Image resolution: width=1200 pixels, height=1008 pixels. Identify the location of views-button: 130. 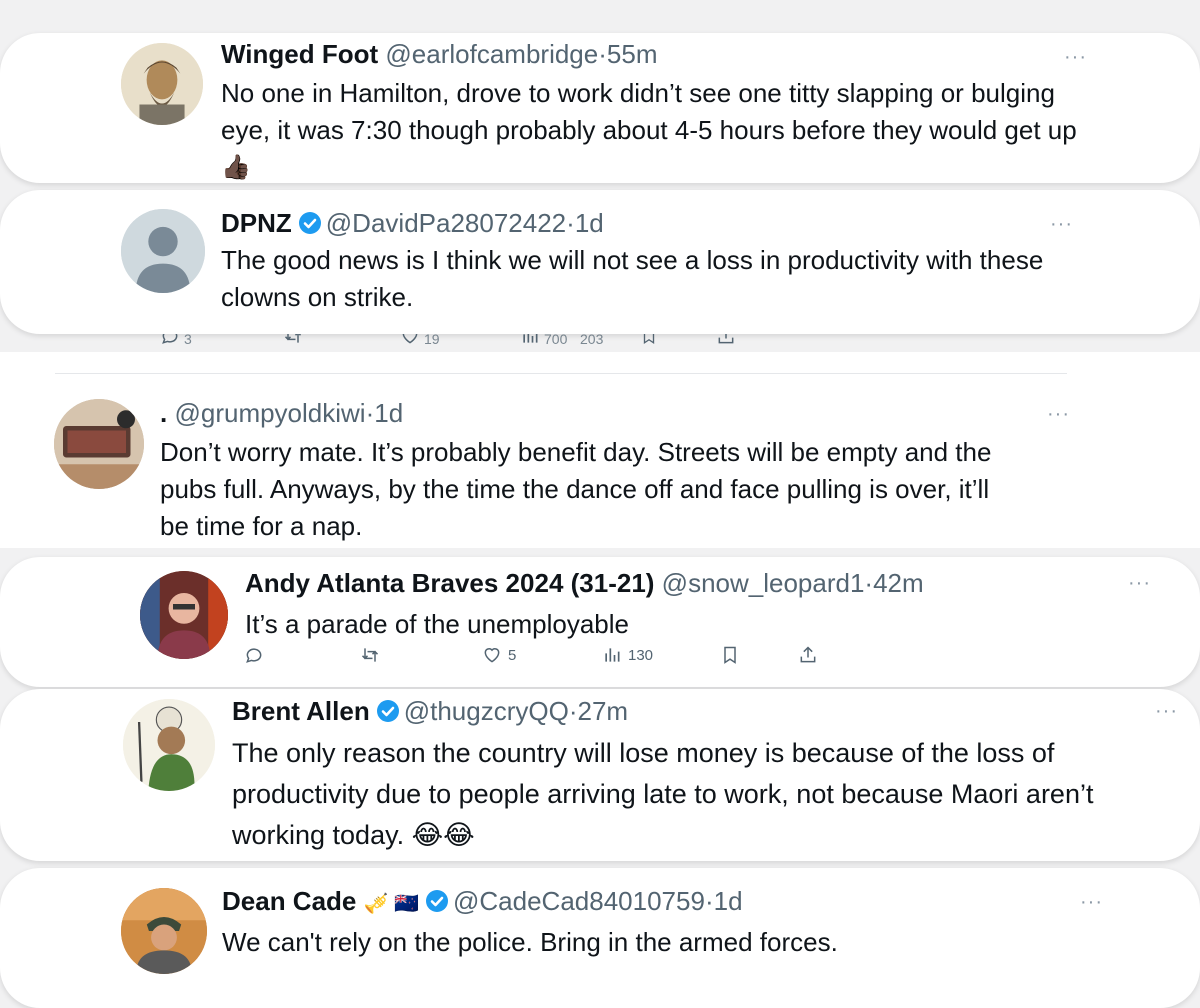
(627, 655).